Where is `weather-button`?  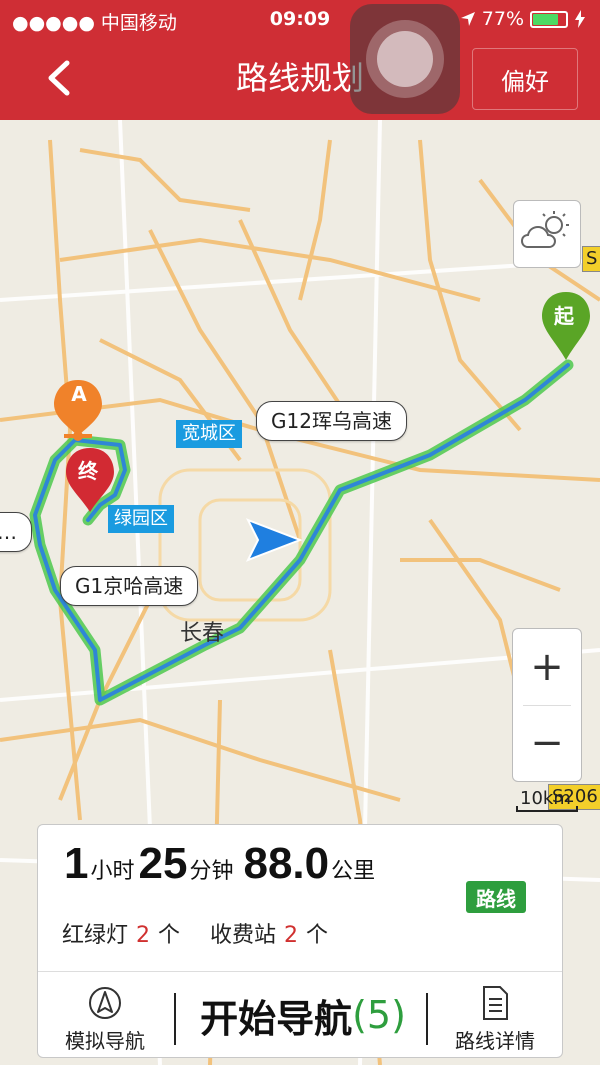
weather-button is located at coordinates (547, 234).